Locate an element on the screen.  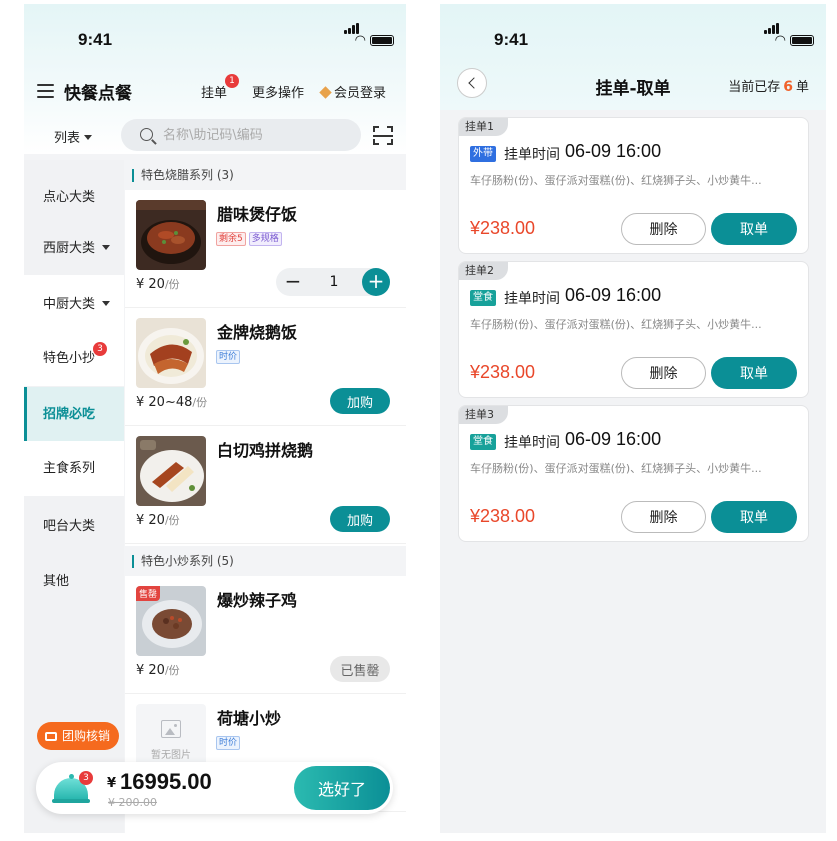
search-box is located at coordinates (241, 135).